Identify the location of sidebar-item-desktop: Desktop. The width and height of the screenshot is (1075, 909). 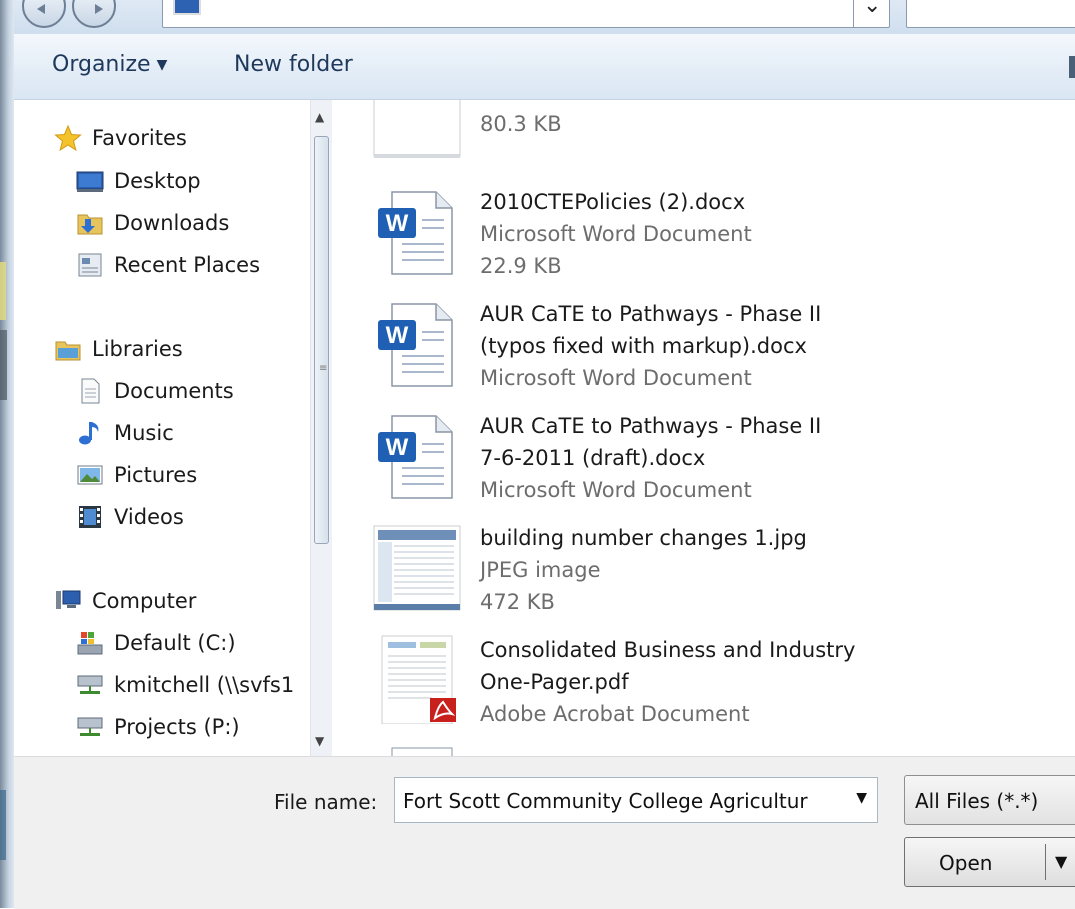
(138, 181).